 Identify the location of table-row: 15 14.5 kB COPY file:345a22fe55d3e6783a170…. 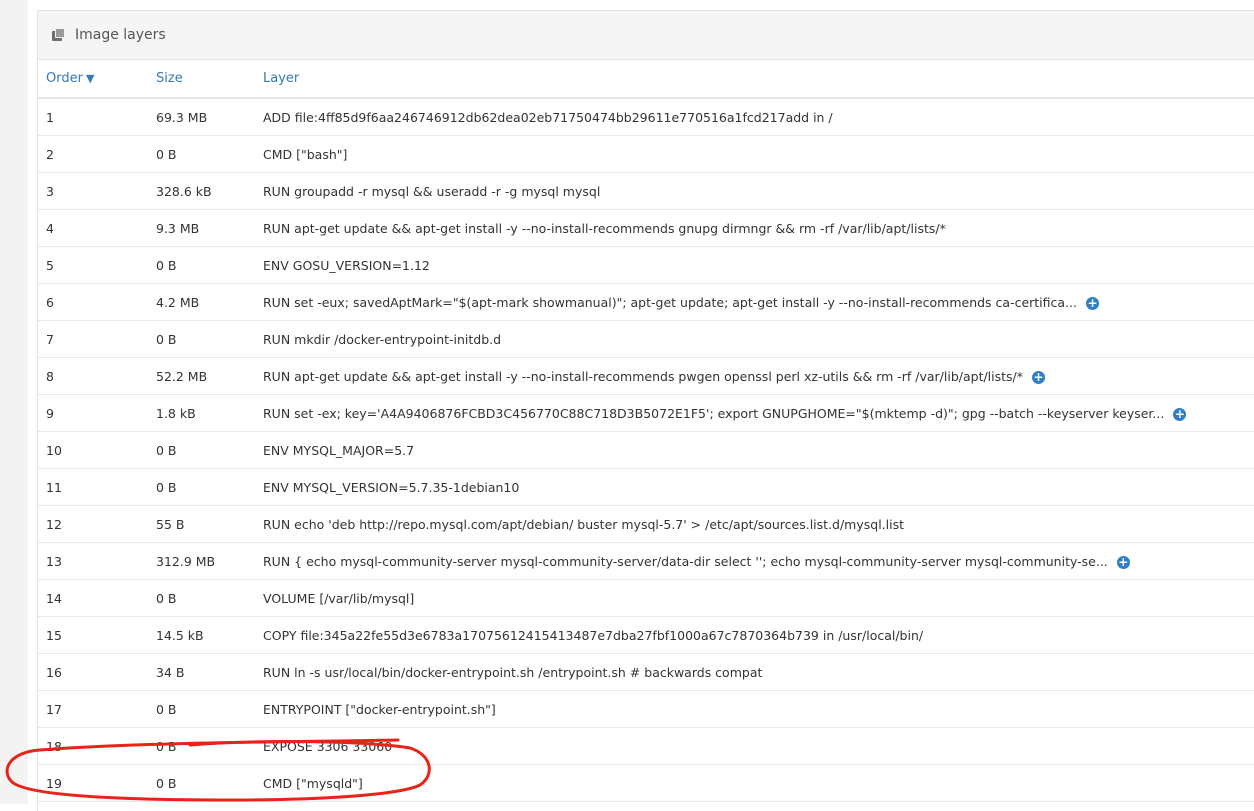
(646, 635).